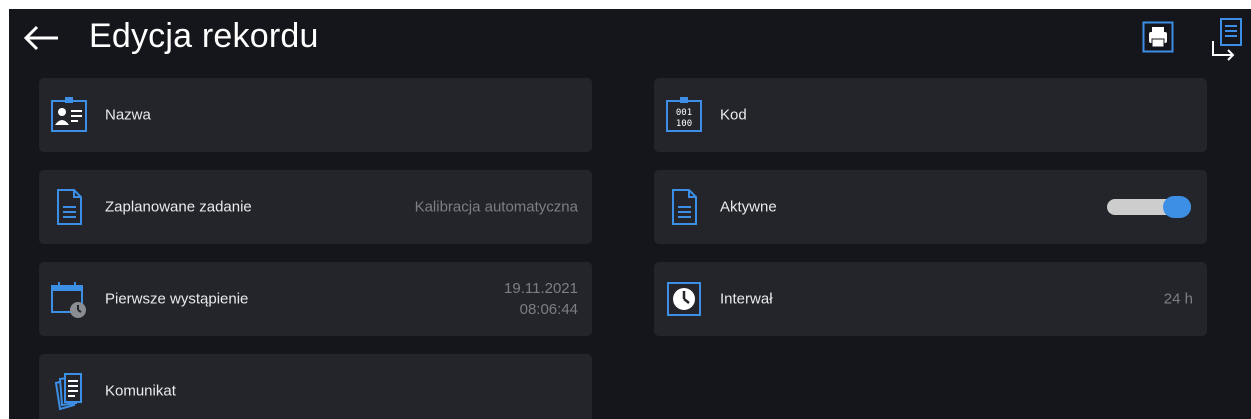 The height and width of the screenshot is (419, 1251). Describe the element at coordinates (930, 207) in the screenshot. I see `field-active-tile: Aktywne` at that location.